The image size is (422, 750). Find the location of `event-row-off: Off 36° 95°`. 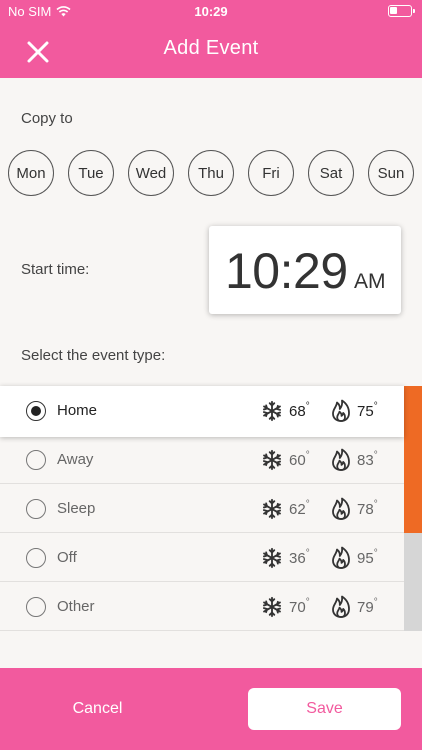

event-row-off: Off 36° 95° is located at coordinates (202, 557).